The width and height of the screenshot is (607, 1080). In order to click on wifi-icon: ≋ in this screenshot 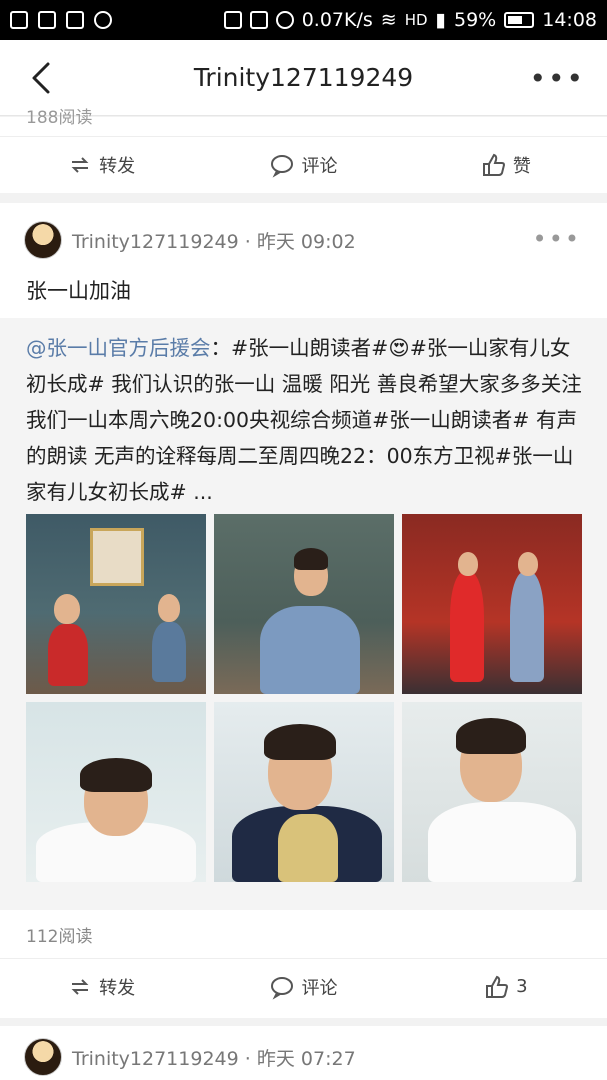, I will do `click(388, 20)`.